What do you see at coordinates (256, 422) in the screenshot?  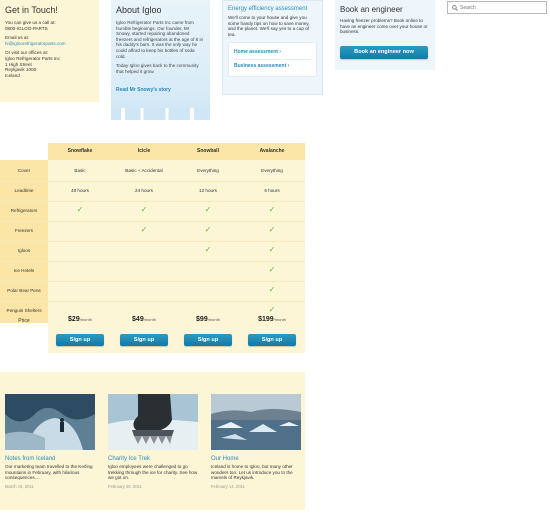 I see `glacier-lagoon-photo` at bounding box center [256, 422].